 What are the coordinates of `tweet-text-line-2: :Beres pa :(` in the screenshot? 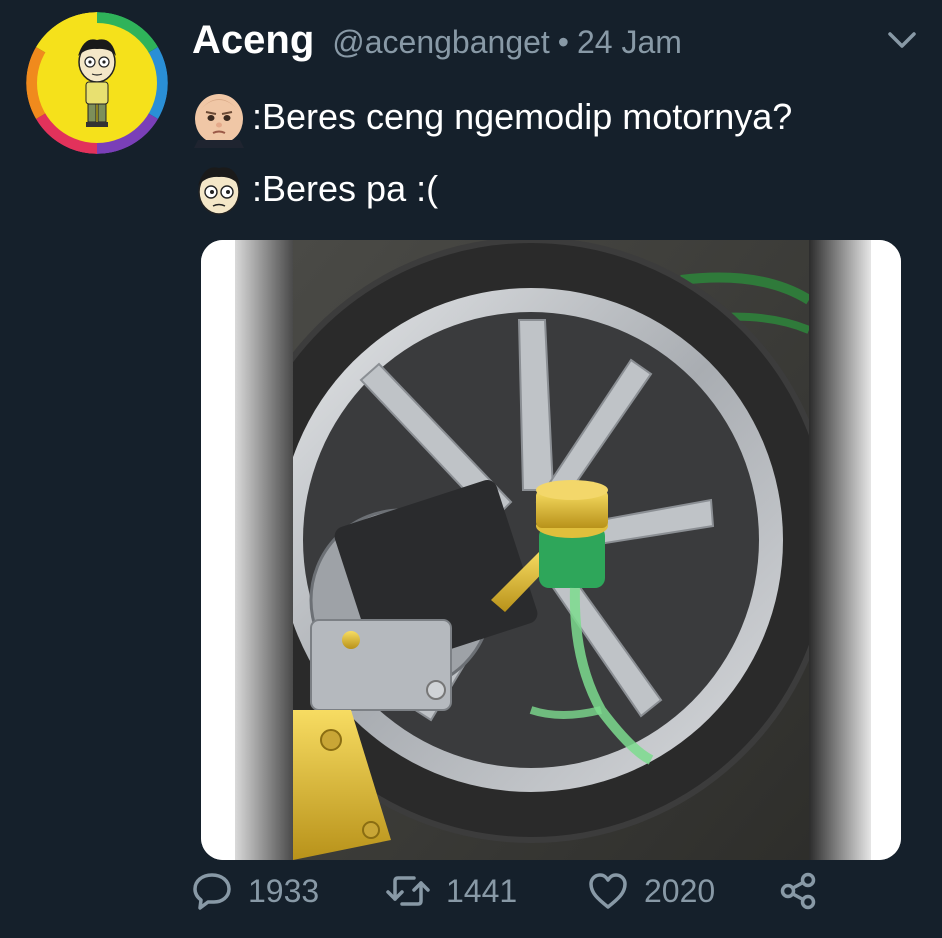 It's located at (345, 188).